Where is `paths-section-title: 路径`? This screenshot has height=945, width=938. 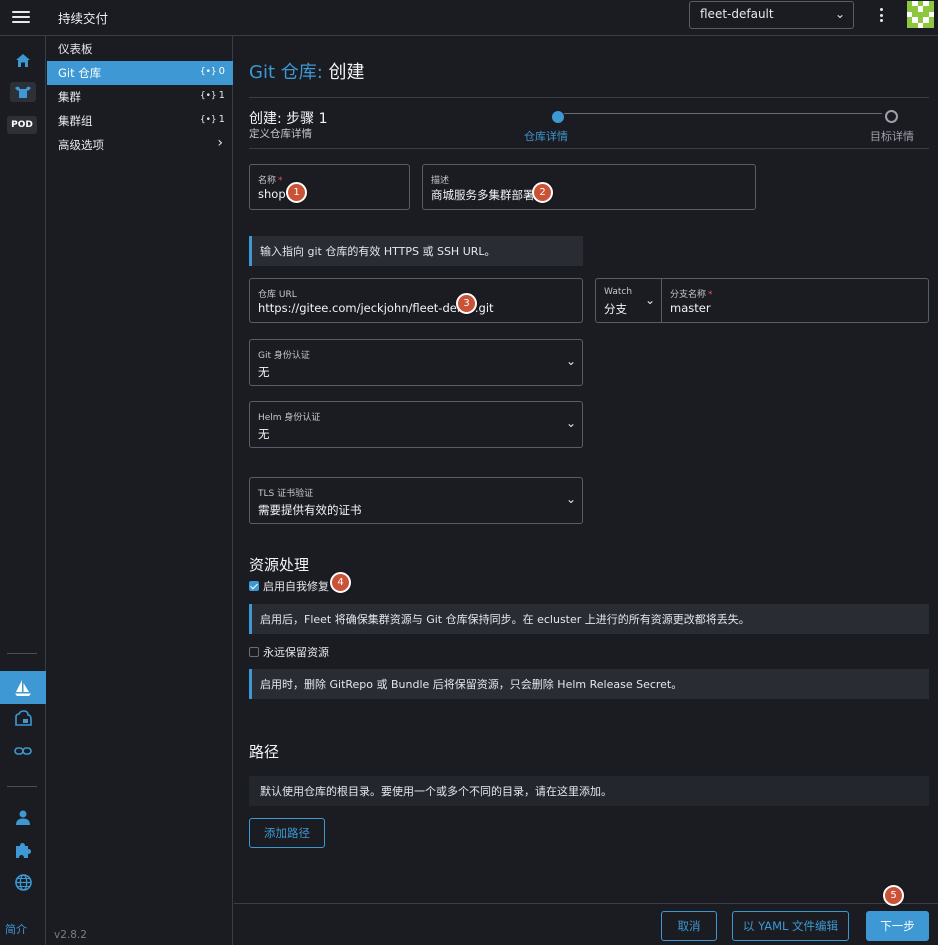
paths-section-title: 路径 is located at coordinates (264, 752).